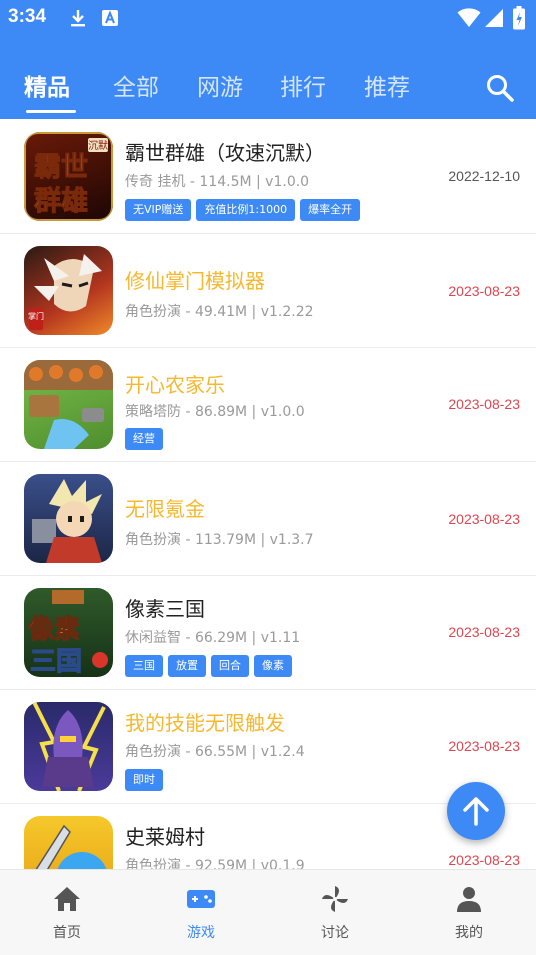  I want to click on game-name: 史莱姆村, so click(165, 837).